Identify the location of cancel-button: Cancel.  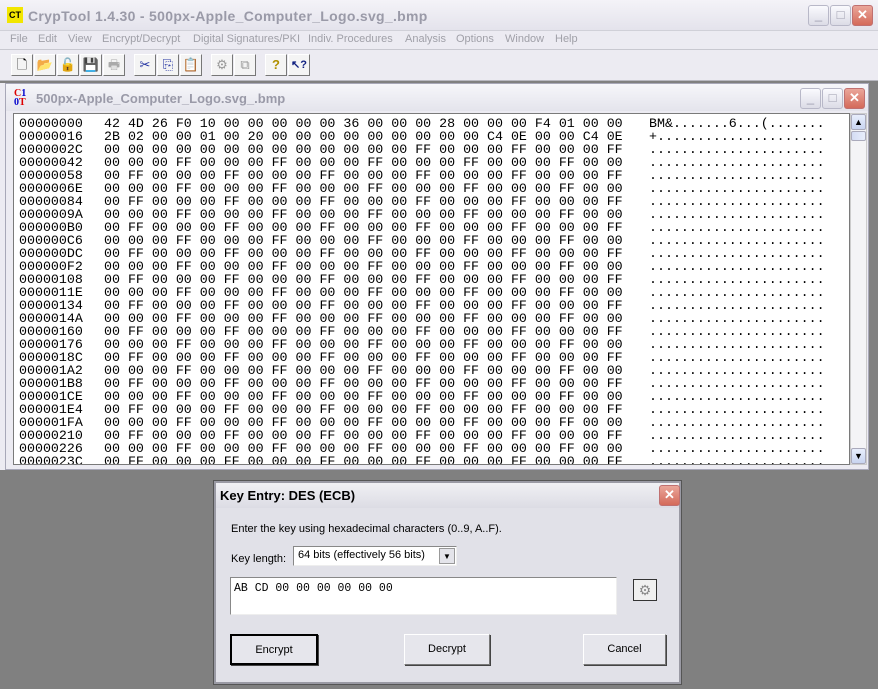
(624, 649).